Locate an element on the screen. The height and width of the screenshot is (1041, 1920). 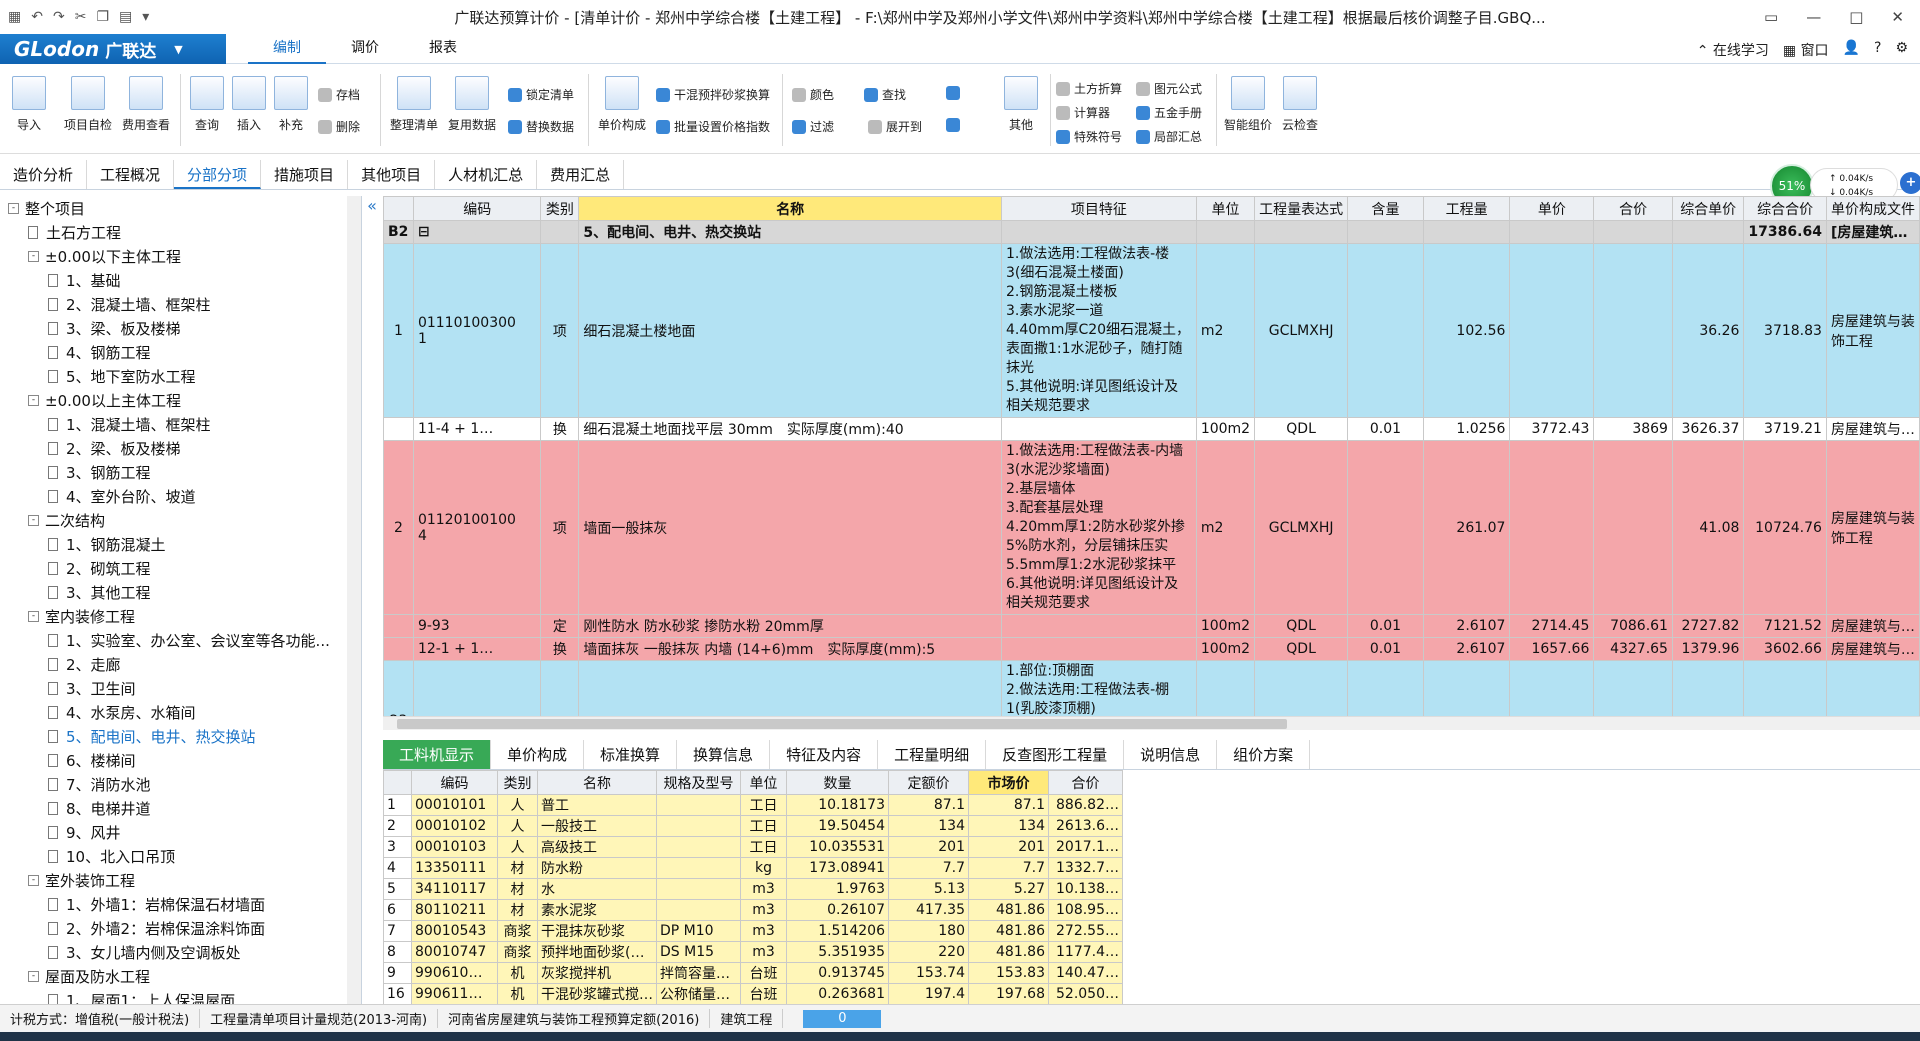
tree-item: 1、钢筋混凝土 is located at coordinates (180, 544).